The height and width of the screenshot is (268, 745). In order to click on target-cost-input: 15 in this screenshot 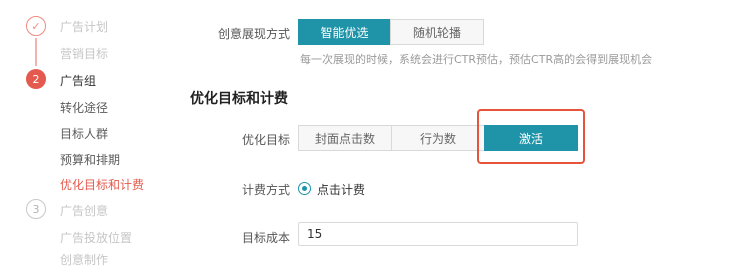, I will do `click(438, 234)`.